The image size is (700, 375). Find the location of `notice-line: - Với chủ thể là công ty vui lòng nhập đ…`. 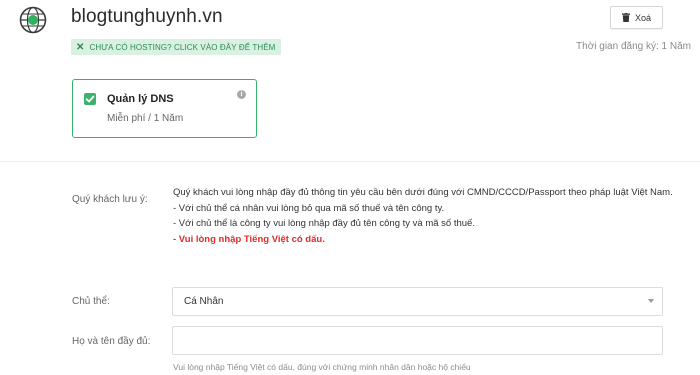

notice-line: - Với chủ thể là công ty vui lòng nhập đ… is located at coordinates (324, 223).